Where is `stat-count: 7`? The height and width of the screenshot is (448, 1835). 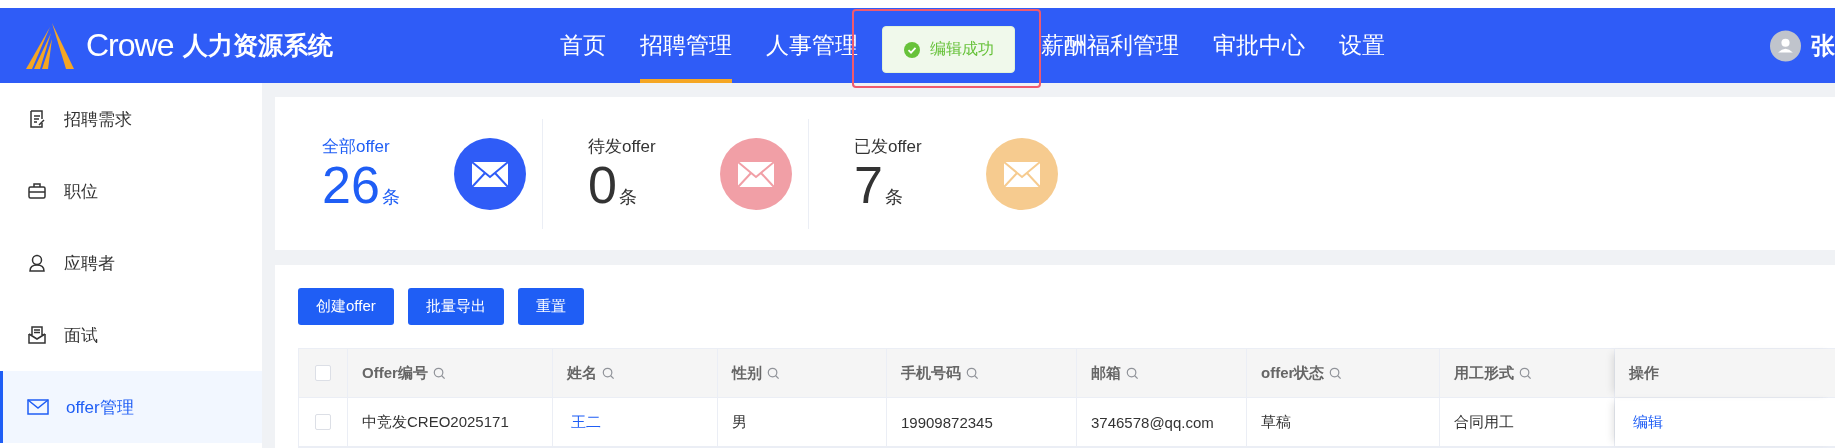 stat-count: 7 is located at coordinates (868, 185).